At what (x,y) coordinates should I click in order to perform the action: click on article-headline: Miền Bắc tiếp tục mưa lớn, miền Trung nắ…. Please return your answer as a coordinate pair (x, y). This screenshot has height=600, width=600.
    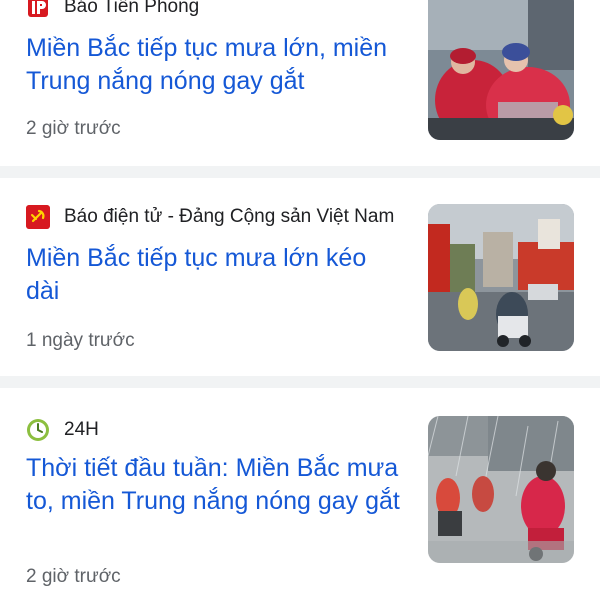
    Looking at the image, I should click on (216, 65).